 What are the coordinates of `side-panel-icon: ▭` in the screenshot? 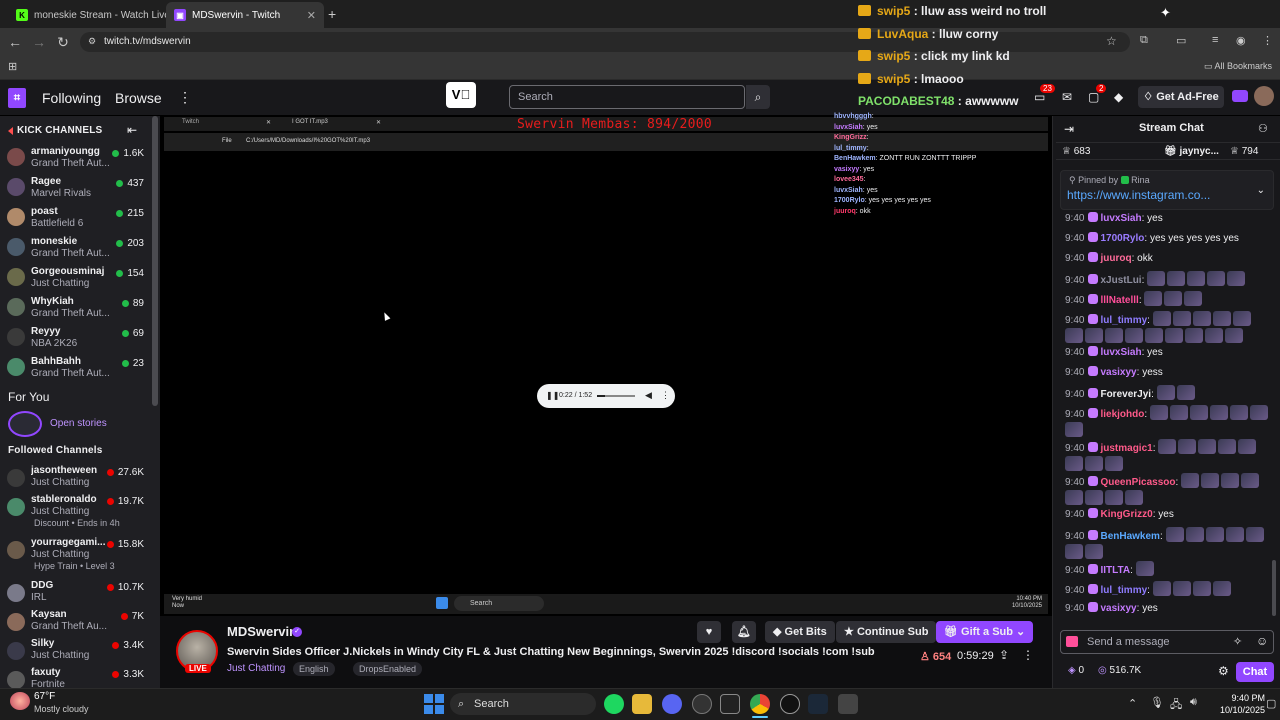 It's located at (1181, 40).